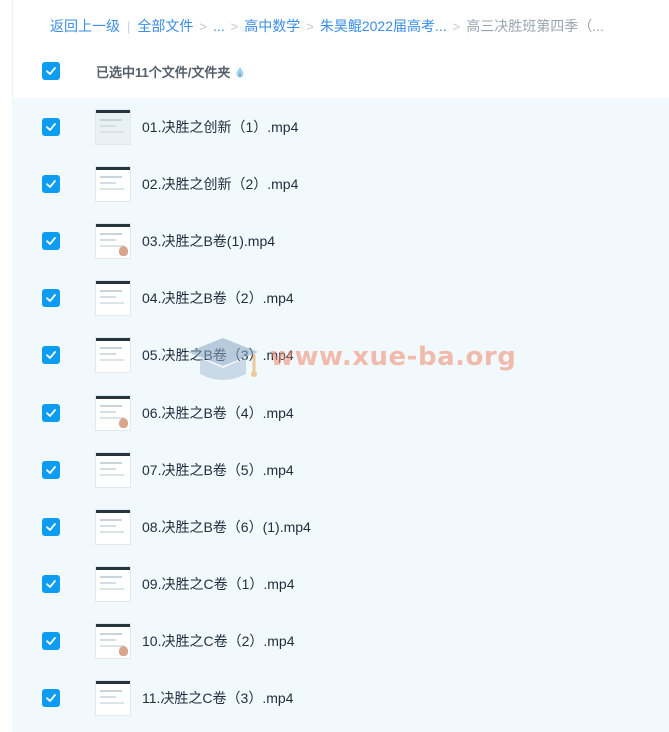 Image resolution: width=669 pixels, height=732 pixels. Describe the element at coordinates (240, 72) in the screenshot. I see `sort-drop-icon` at that location.